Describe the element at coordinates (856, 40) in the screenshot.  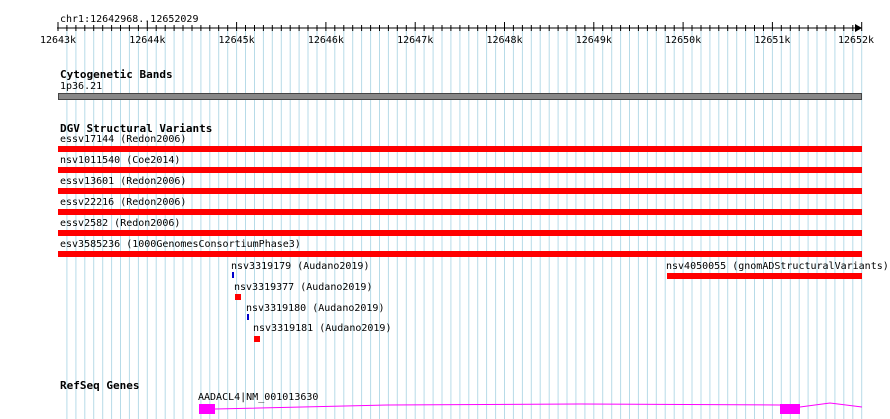
I see `ruler-tick-label: 12652k` at that location.